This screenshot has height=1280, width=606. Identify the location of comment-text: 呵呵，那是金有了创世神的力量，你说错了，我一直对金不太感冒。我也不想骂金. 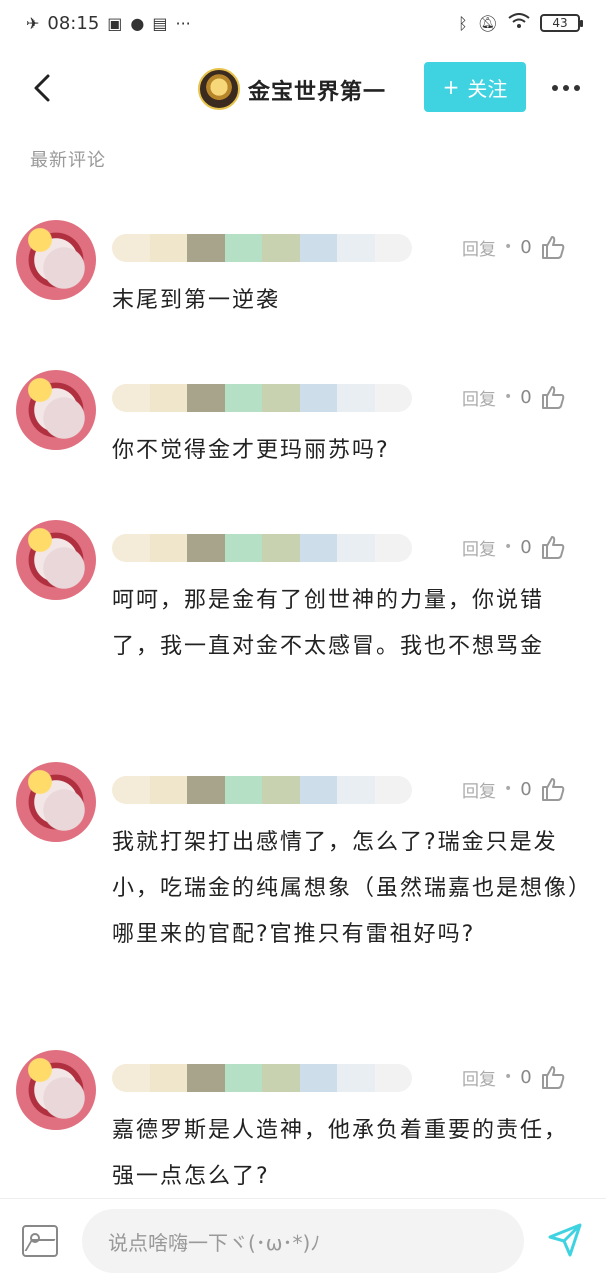
(328, 623).